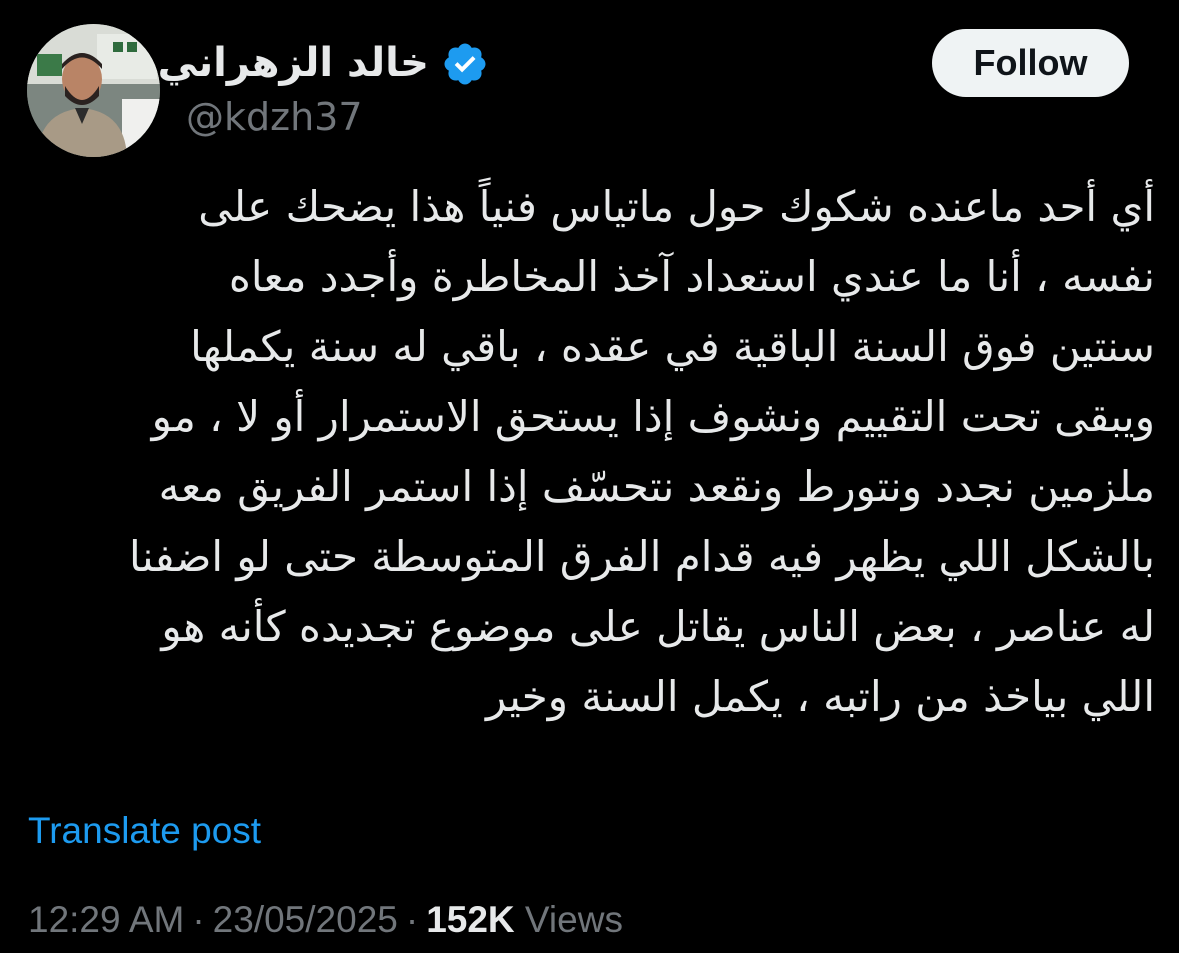 The width and height of the screenshot is (1179, 953). I want to click on profile-photo-icon, so click(93, 90).